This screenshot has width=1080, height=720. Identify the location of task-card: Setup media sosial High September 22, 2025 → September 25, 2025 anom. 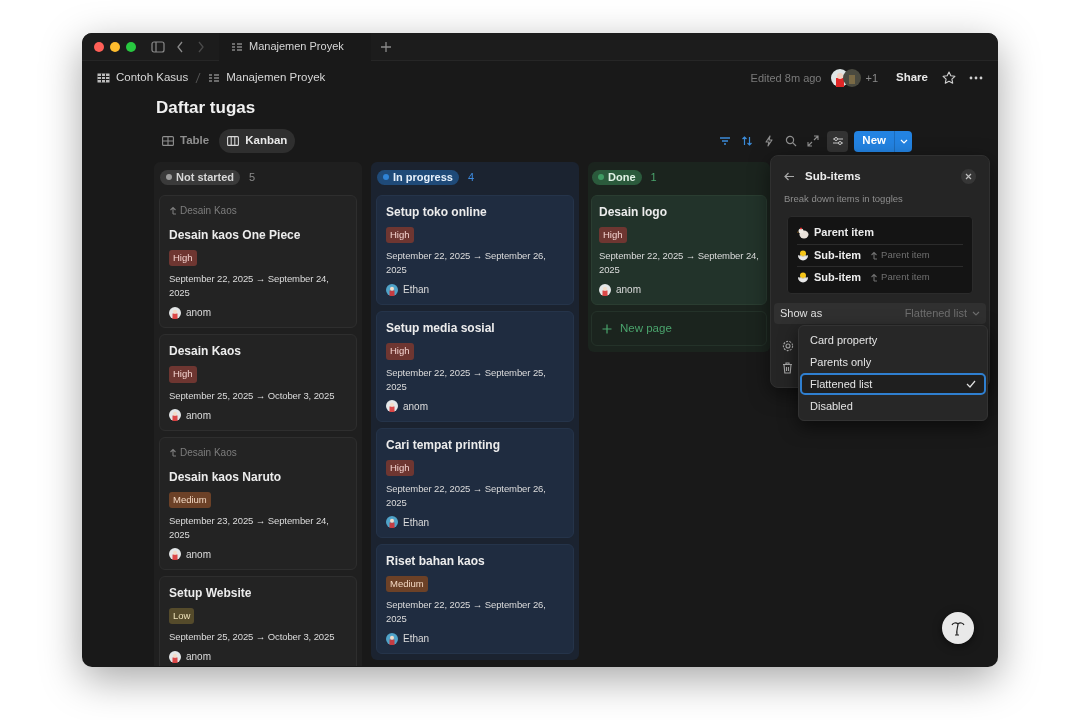
(475, 366).